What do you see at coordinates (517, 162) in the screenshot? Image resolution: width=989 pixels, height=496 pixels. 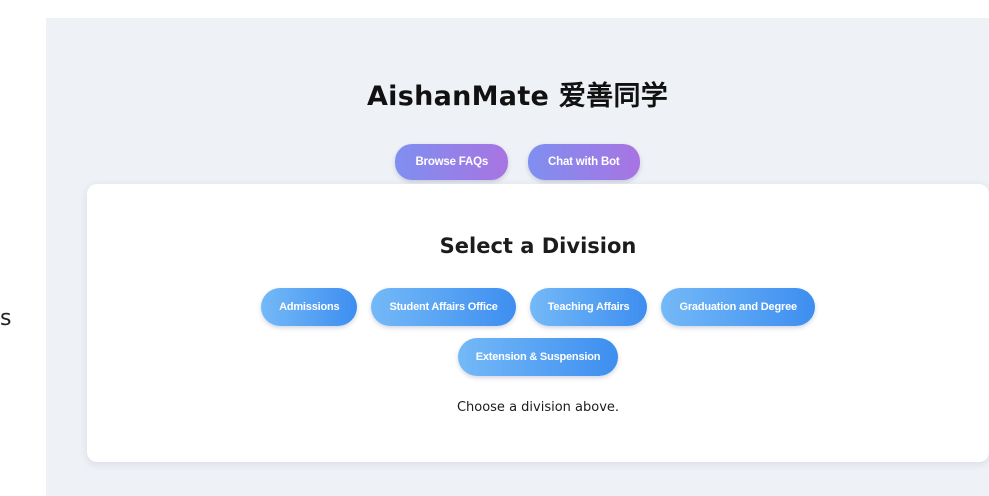 I see `top-actions: Browse FAQs Chat with Bot` at bounding box center [517, 162].